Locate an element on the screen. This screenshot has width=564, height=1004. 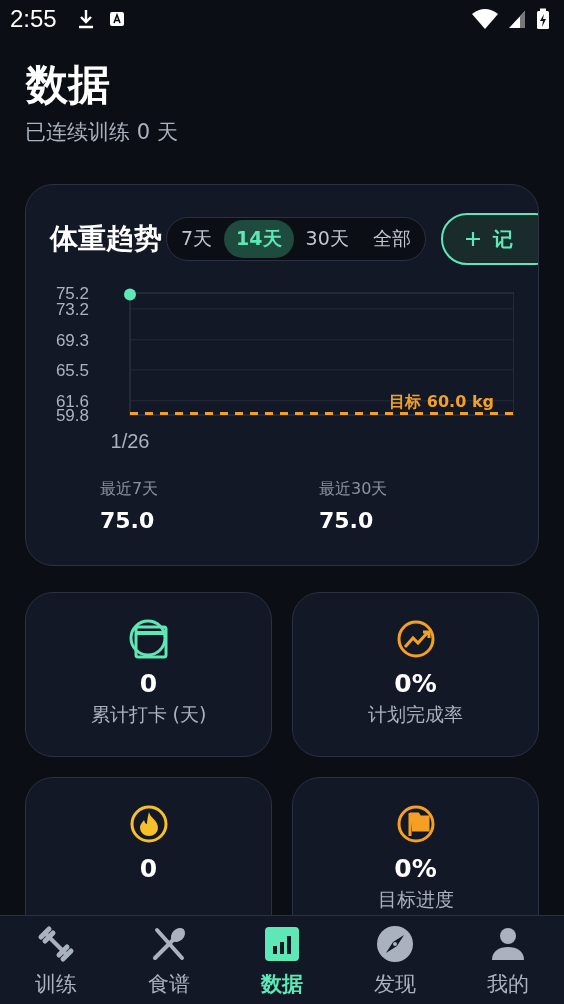
tile-label: 累计打卡 (天) is located at coordinates (148, 715).